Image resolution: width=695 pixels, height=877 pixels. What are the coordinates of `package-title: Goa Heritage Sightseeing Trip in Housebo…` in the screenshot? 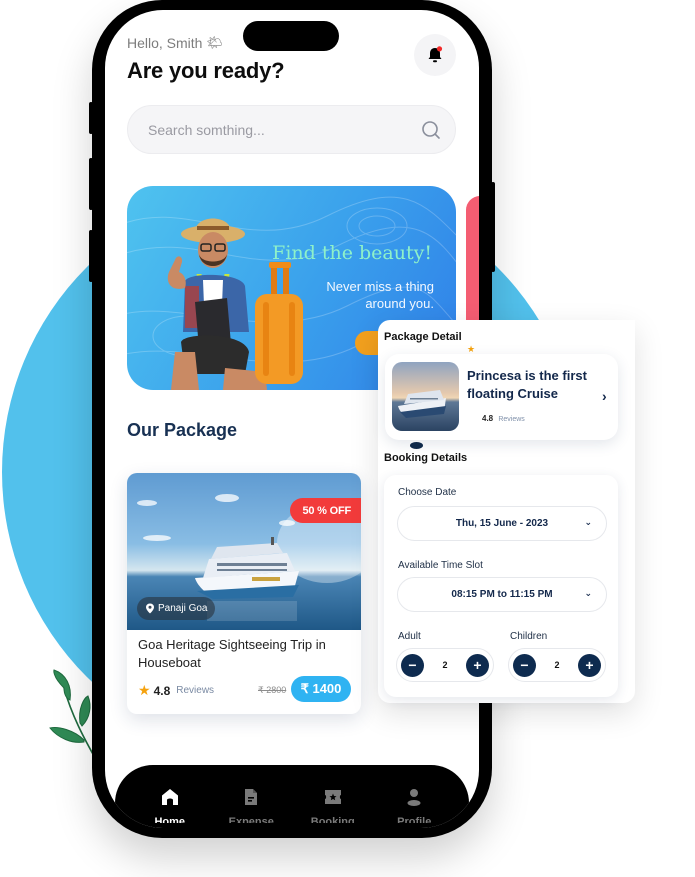 It's located at (232, 653).